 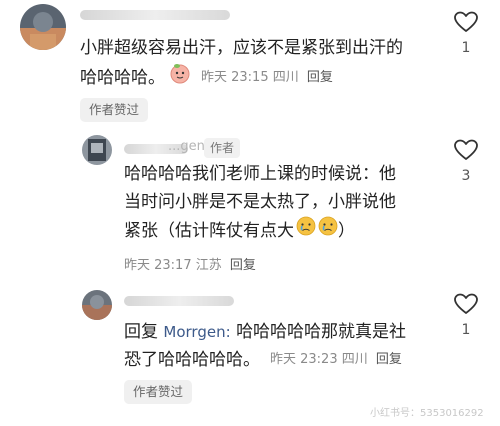 What do you see at coordinates (180, 77) in the screenshot?
I see `peach-sticker-icon` at bounding box center [180, 77].